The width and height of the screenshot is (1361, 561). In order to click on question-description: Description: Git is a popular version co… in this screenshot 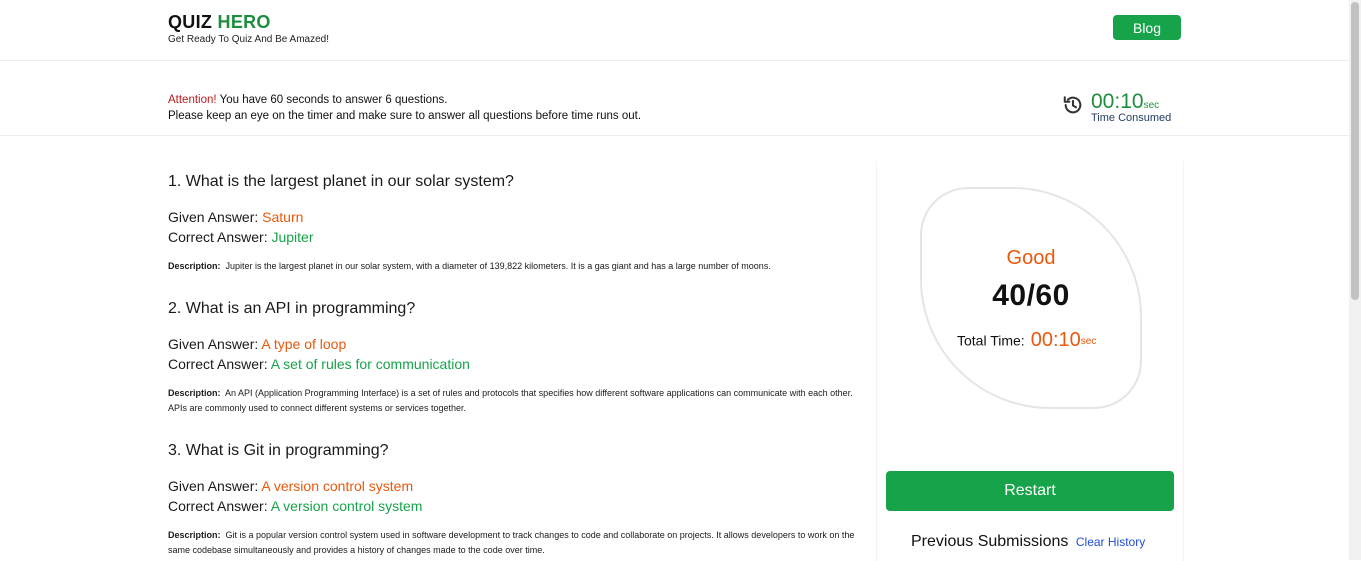, I will do `click(518, 543)`.